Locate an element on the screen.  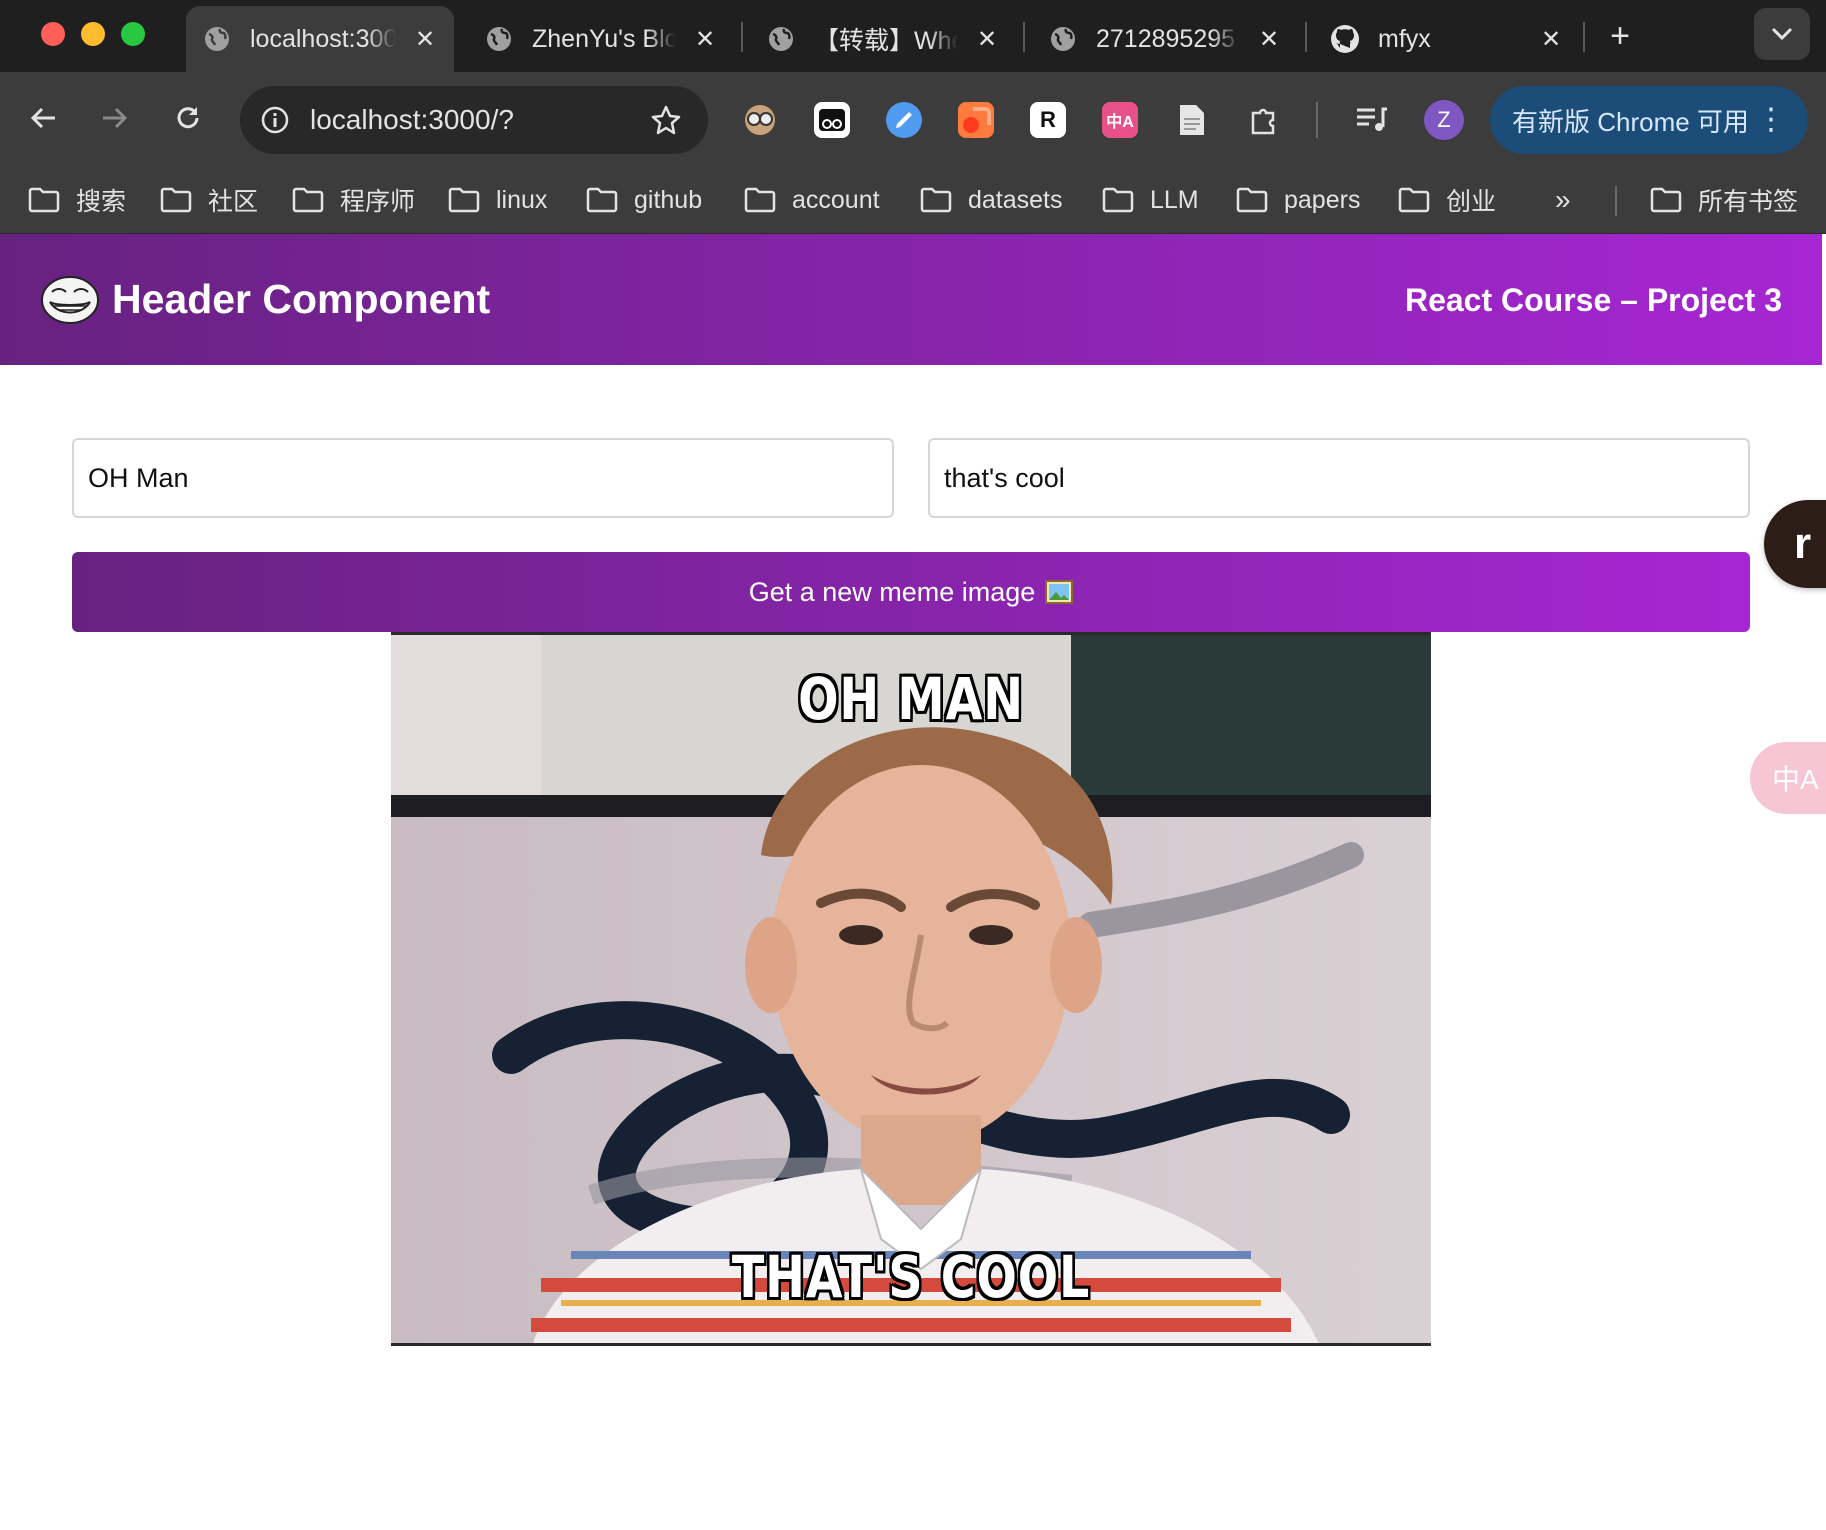
github-icon is located at coordinates (1345, 39).